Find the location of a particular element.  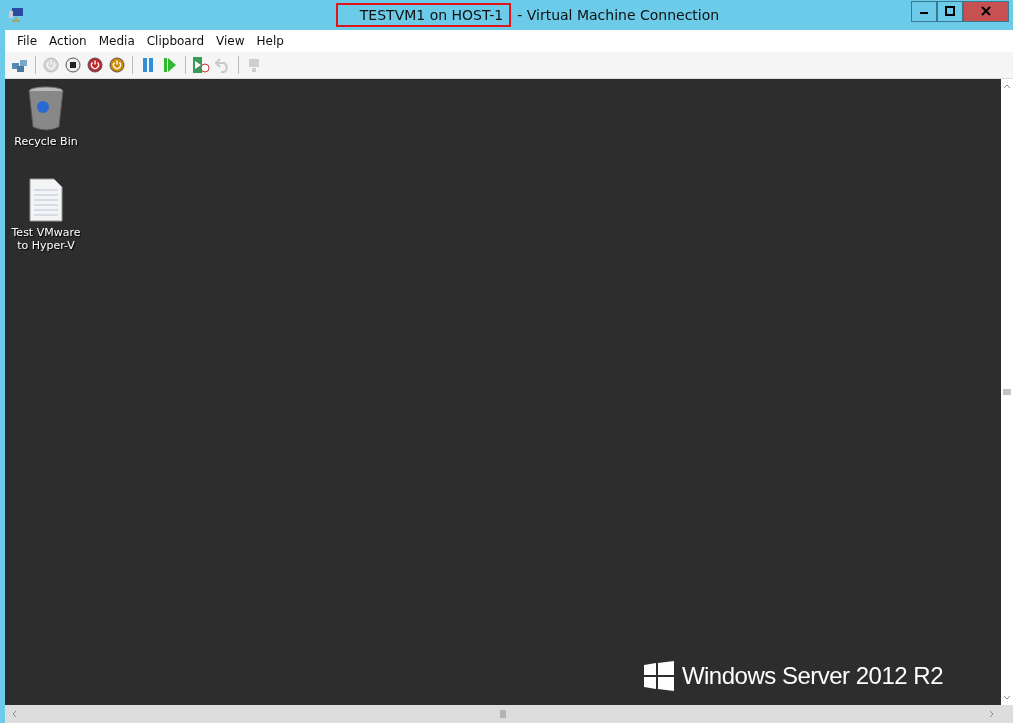

play-icon is located at coordinates (170, 65).